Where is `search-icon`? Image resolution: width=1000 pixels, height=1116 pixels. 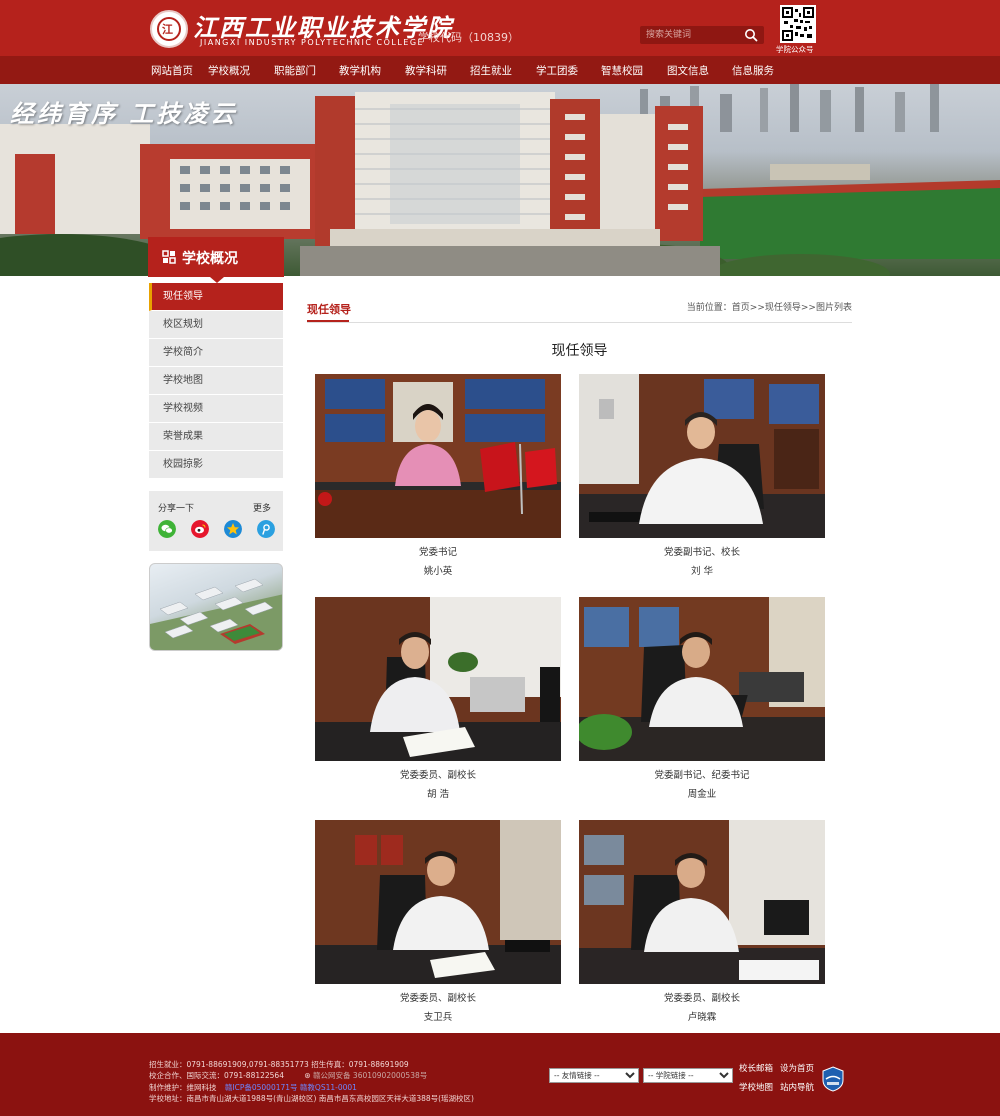 search-icon is located at coordinates (751, 35).